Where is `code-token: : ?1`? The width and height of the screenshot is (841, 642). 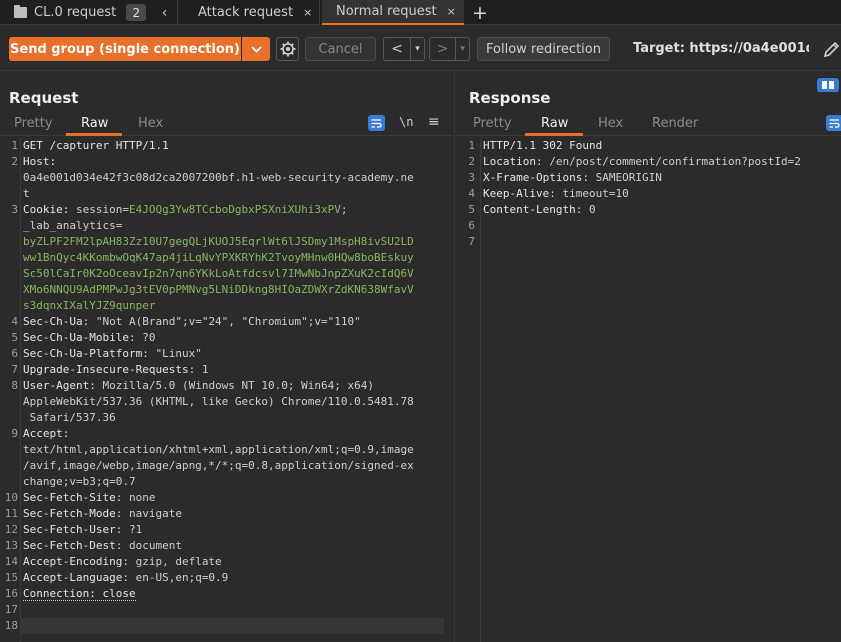
code-token: : ?1 is located at coordinates (129, 529).